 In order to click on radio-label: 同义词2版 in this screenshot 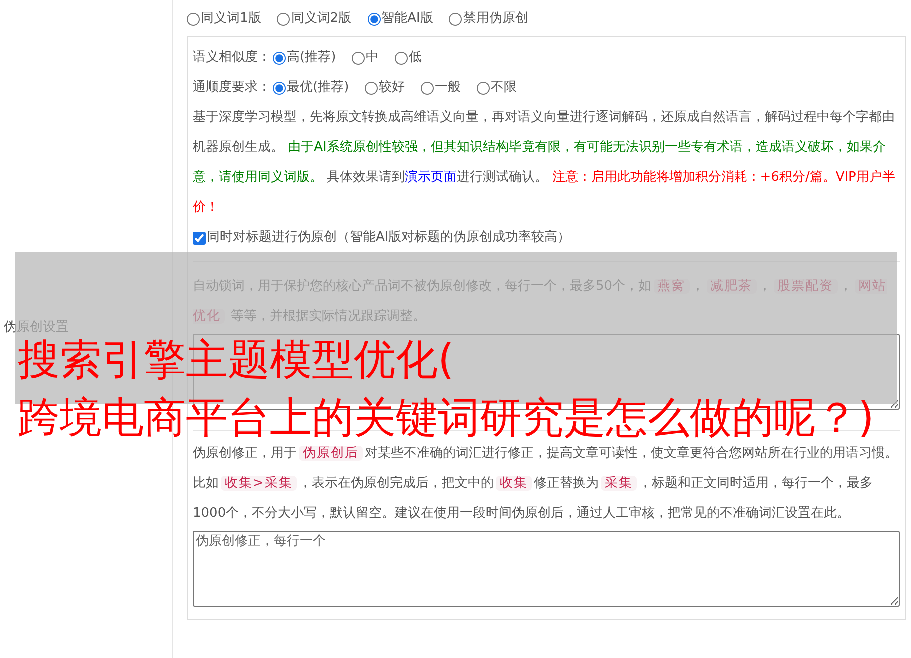, I will do `click(321, 19)`.